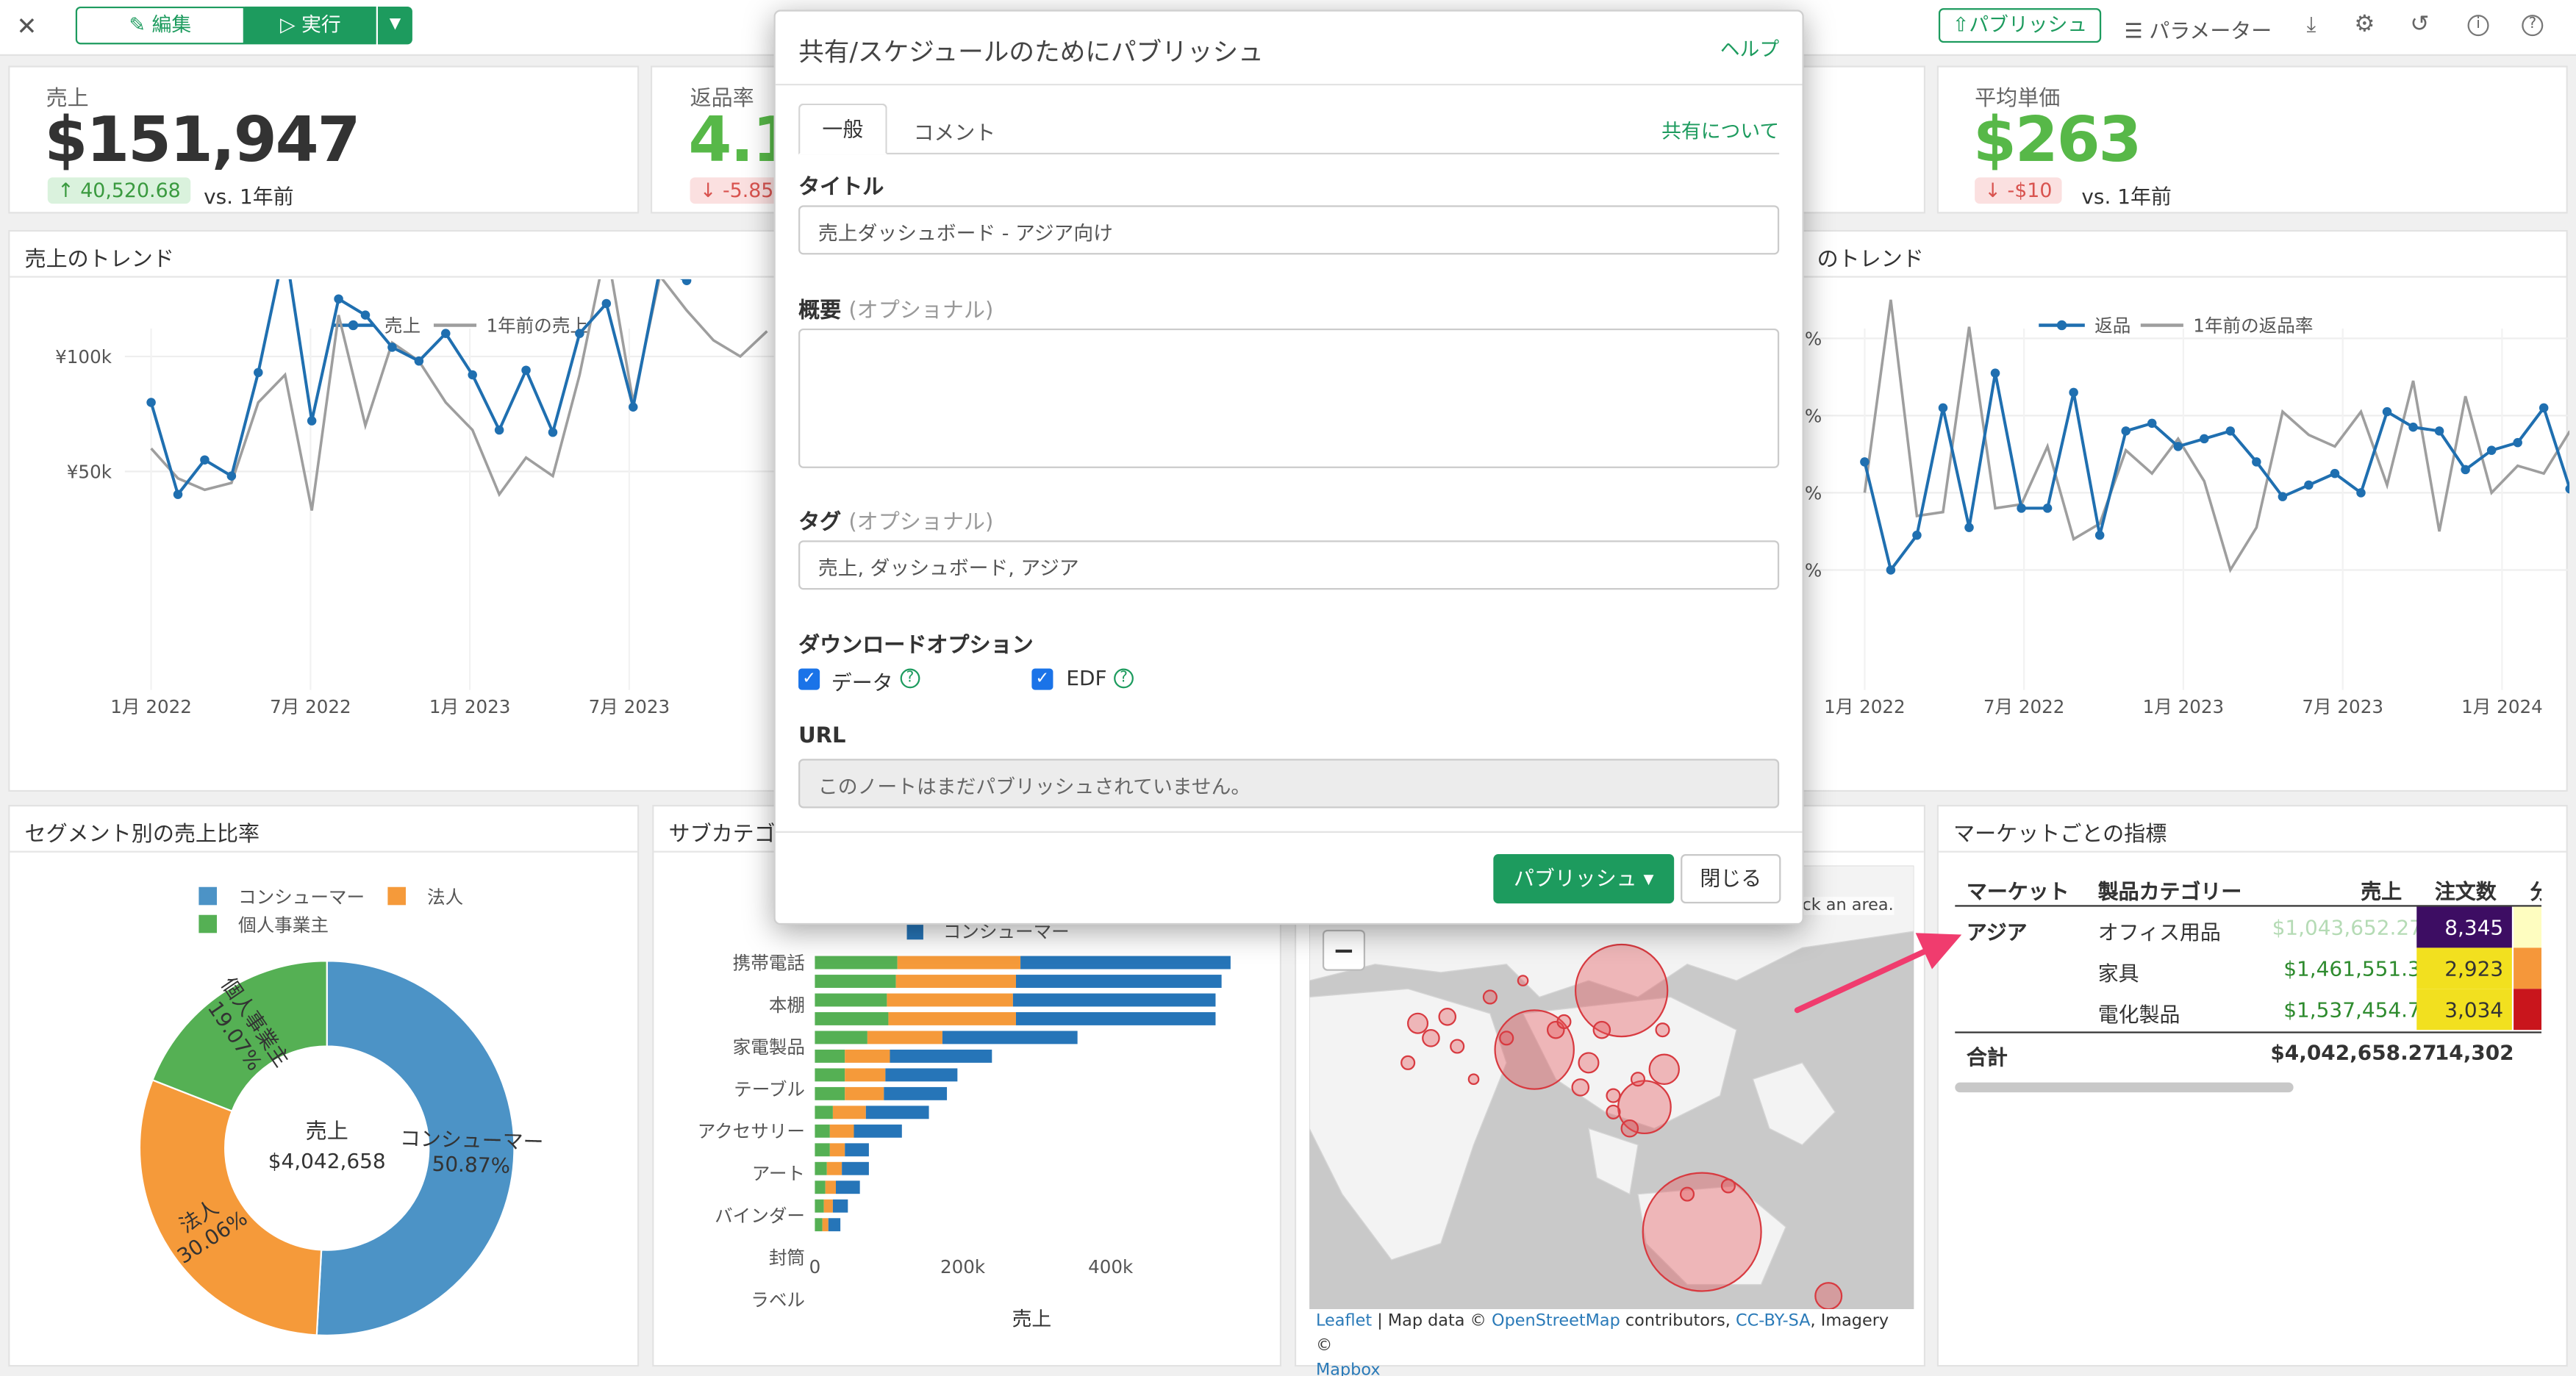 This screenshot has height=1376, width=2576. Describe the element at coordinates (89, 471) in the screenshot. I see `y-tick-label: ¥50k` at that location.